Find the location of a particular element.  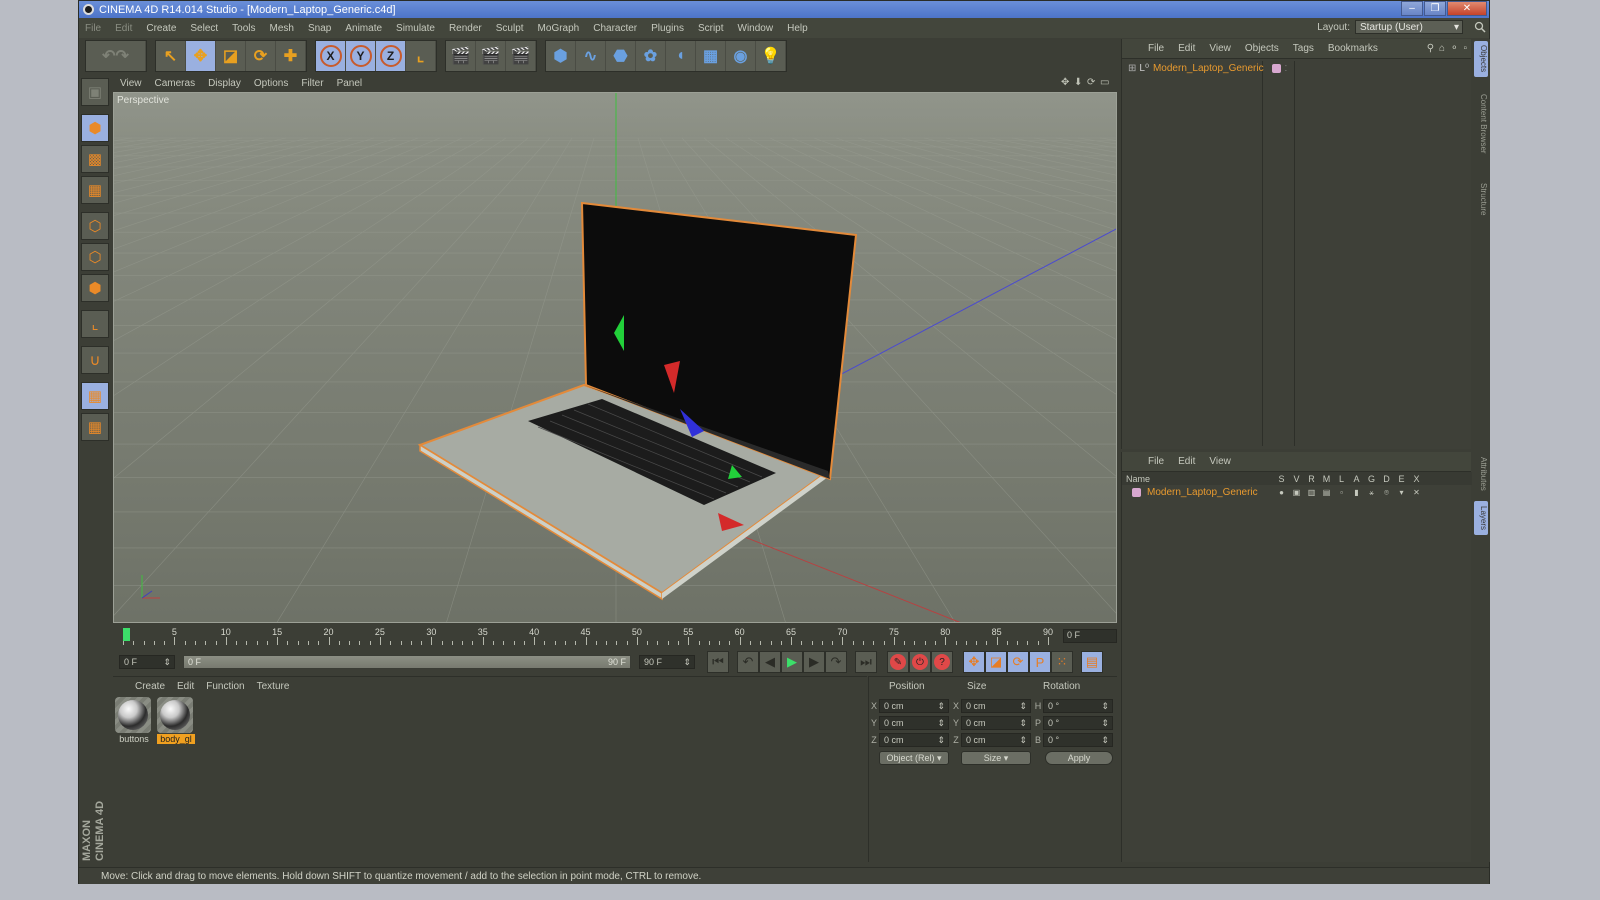

viewport-menu-display: Display is located at coordinates (224, 83).